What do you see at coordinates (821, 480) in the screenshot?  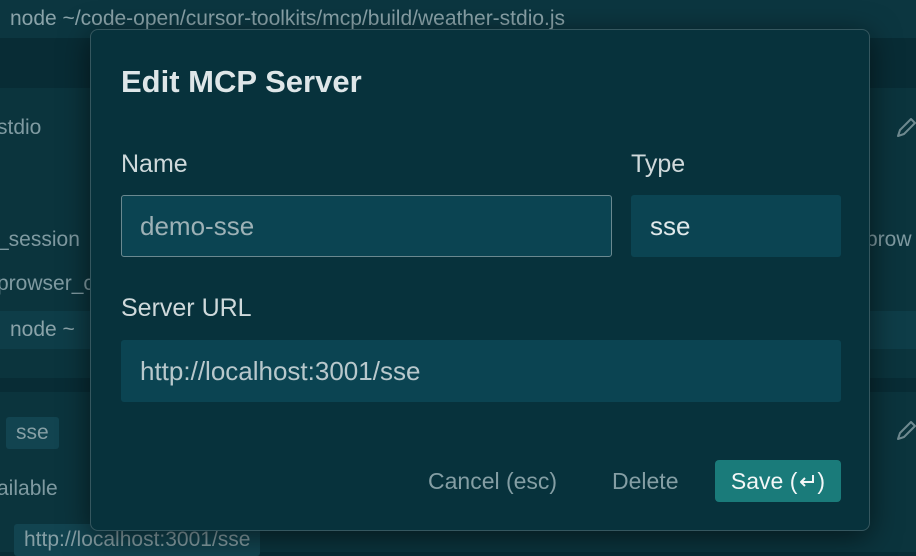 I see `save-button-paren: )` at bounding box center [821, 480].